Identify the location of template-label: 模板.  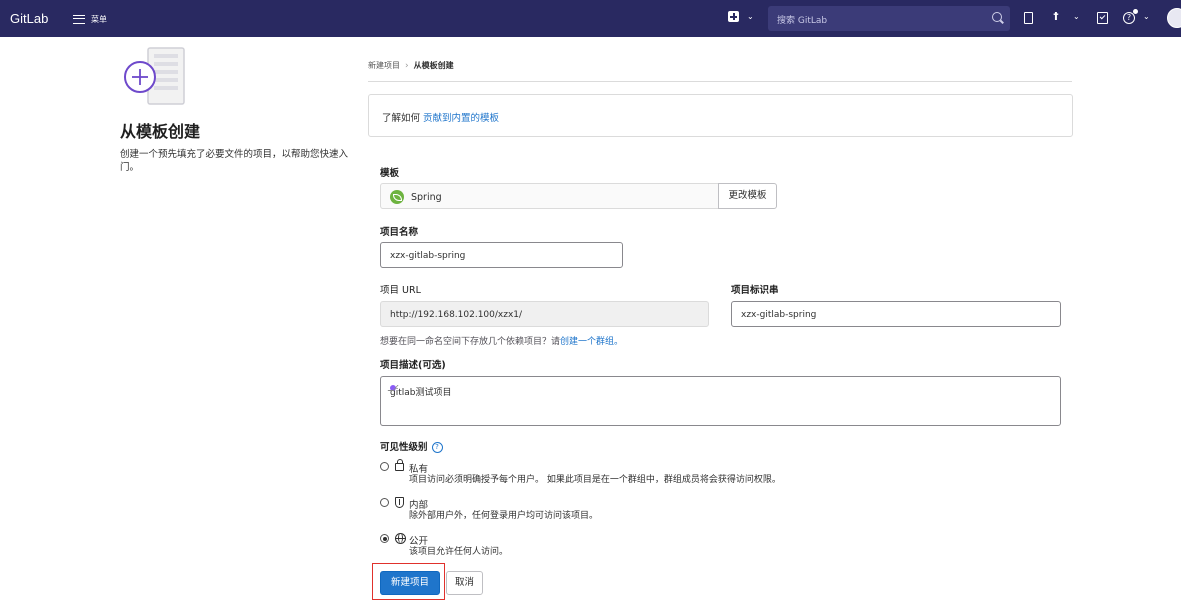
(390, 173).